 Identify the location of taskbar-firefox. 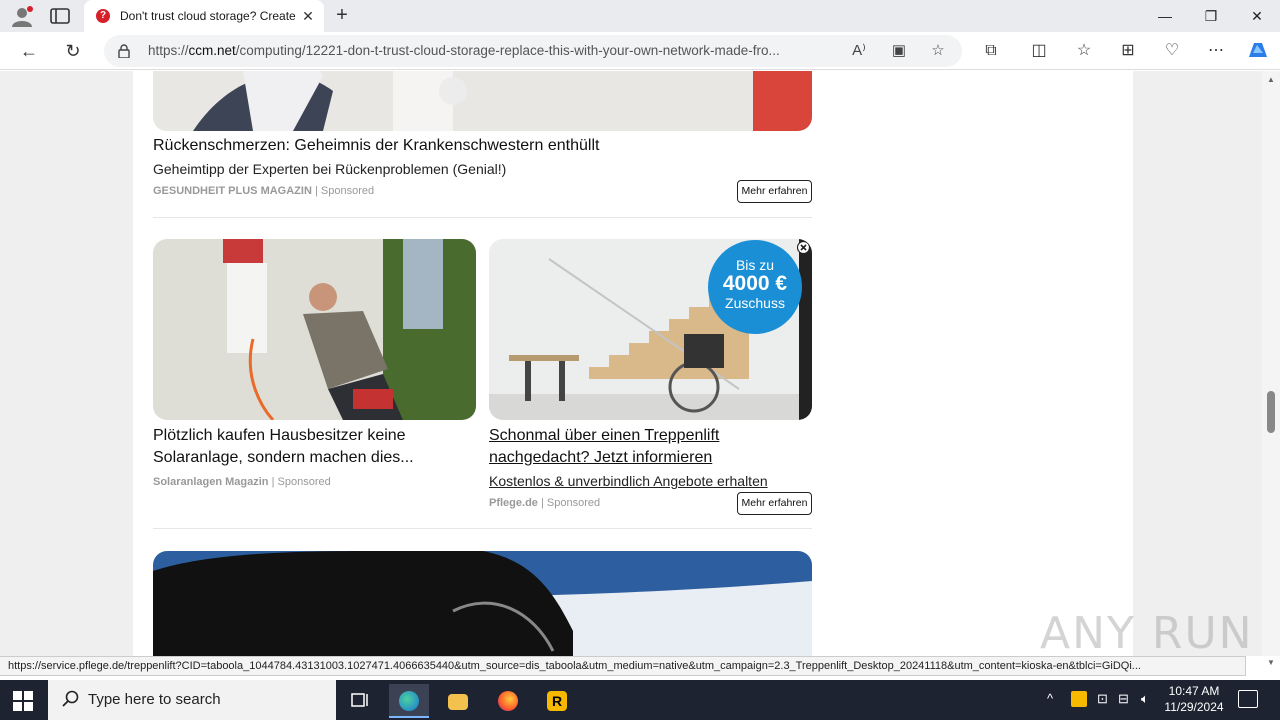
(508, 701).